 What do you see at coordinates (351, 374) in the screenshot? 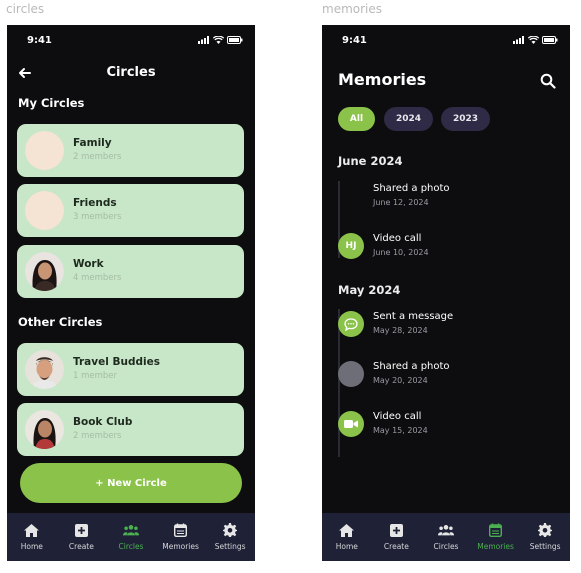
I see `photo-placeholder-avatar` at bounding box center [351, 374].